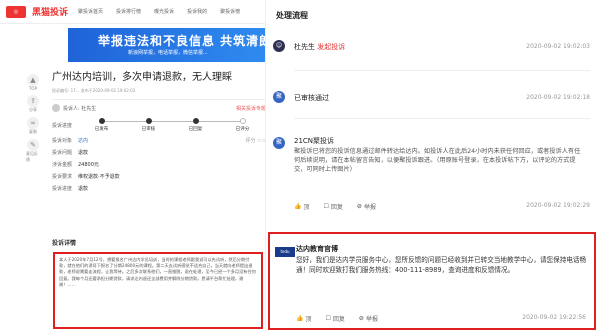 The image size is (600, 331). What do you see at coordinates (158, 188) in the screenshot?
I see `info-row-status: 投诉进度 退款` at bounding box center [158, 188].